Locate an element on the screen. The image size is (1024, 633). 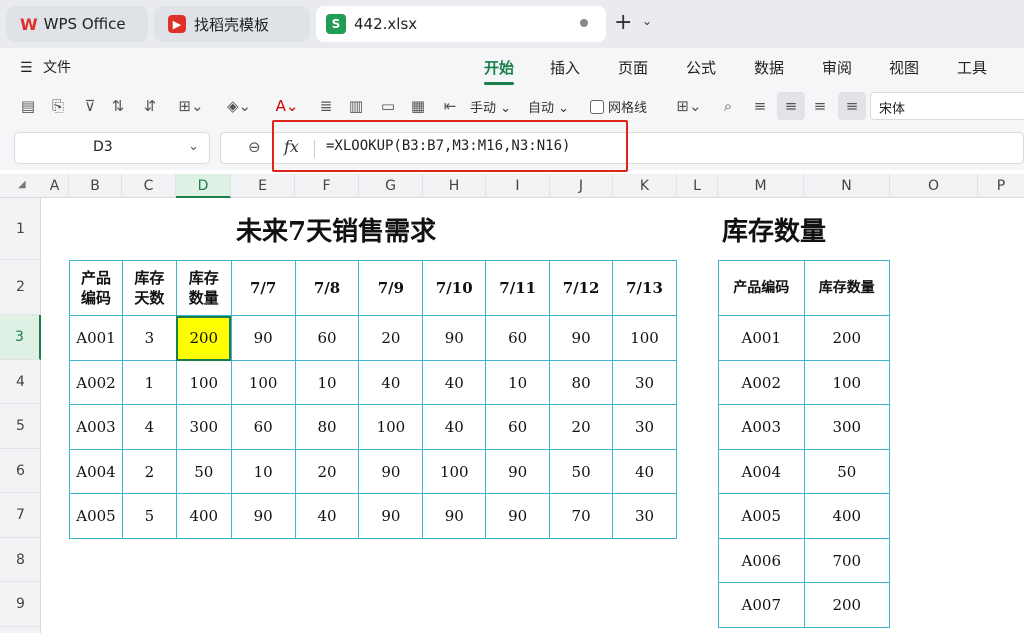
fit-row-icon: ▭ is located at coordinates (388, 106).